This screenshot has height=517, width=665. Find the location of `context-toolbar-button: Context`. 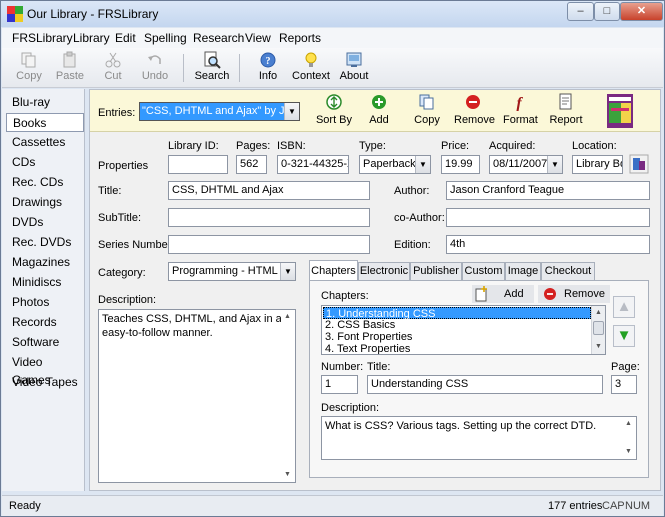

context-toolbar-button: Context is located at coordinates (311, 68).